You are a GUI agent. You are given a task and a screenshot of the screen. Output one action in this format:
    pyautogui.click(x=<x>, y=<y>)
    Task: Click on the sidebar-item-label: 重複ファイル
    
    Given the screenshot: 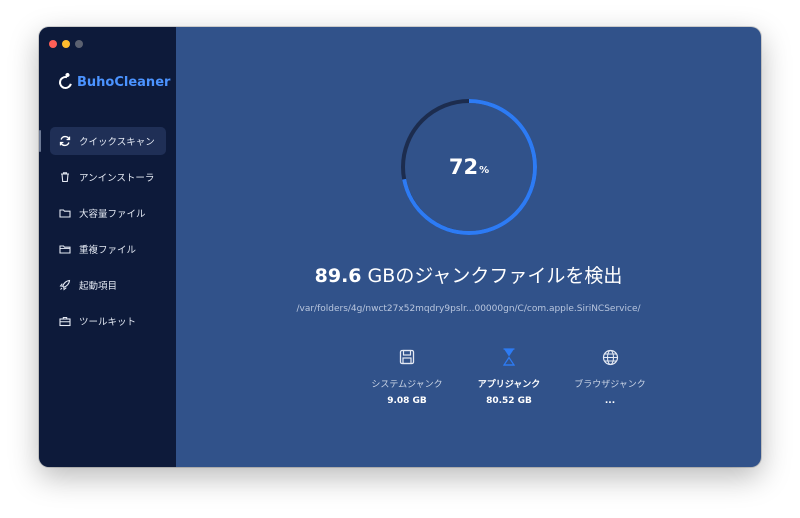 What is the action you would take?
    pyautogui.click(x=108, y=250)
    